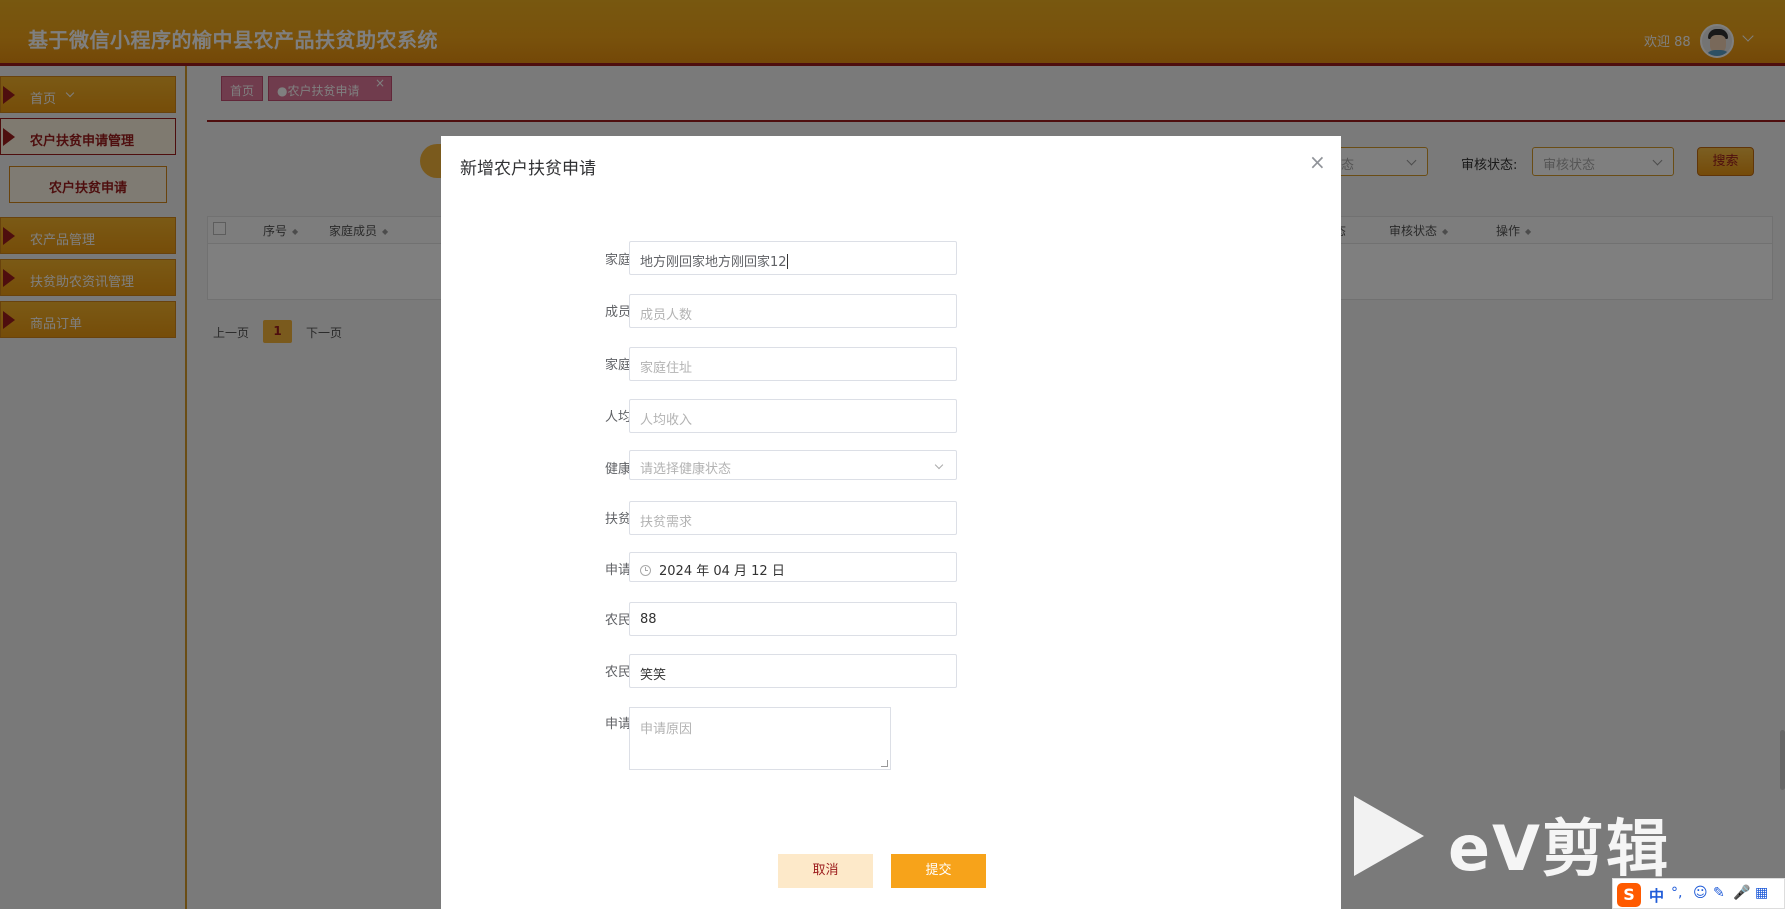  I want to click on sogou-logo-icon: S, so click(1629, 895).